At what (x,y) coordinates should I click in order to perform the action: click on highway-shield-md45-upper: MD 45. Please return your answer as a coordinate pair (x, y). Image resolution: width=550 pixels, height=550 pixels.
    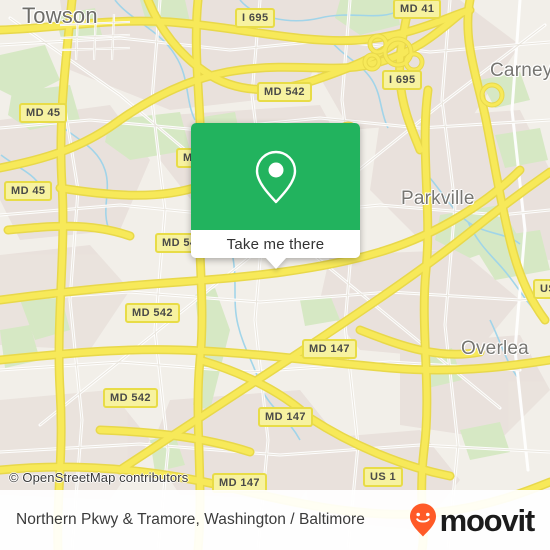
    Looking at the image, I should click on (43, 113).